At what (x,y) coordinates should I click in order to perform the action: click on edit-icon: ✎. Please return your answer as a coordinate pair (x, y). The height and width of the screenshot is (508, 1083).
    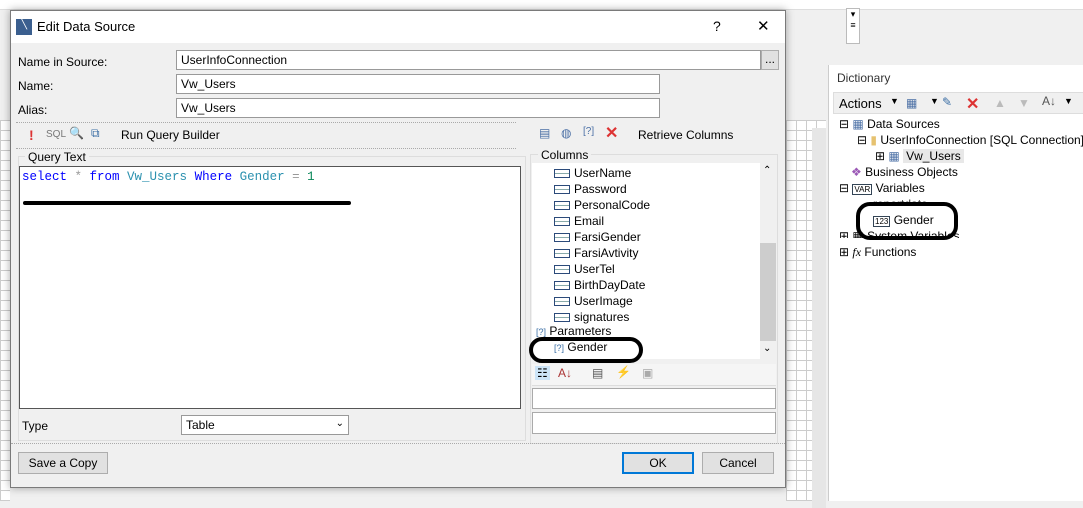
    Looking at the image, I should click on (947, 102).